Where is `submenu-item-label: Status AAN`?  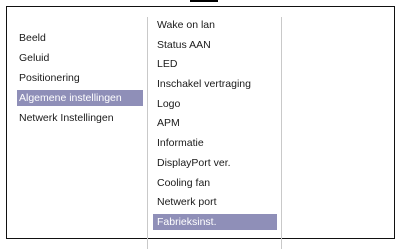
submenu-item-label: Status AAN is located at coordinates (184, 44).